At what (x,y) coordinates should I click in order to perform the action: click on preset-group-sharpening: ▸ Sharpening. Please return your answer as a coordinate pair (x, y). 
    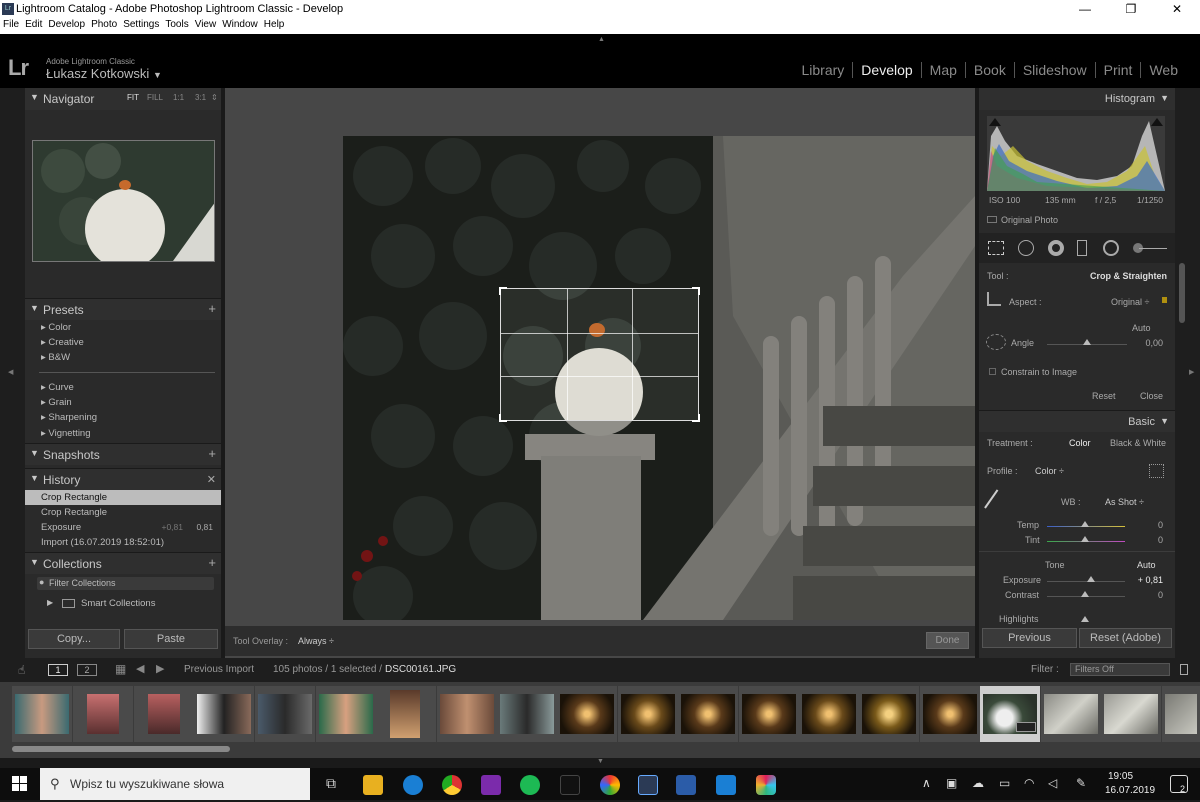
    Looking at the image, I should click on (123, 417).